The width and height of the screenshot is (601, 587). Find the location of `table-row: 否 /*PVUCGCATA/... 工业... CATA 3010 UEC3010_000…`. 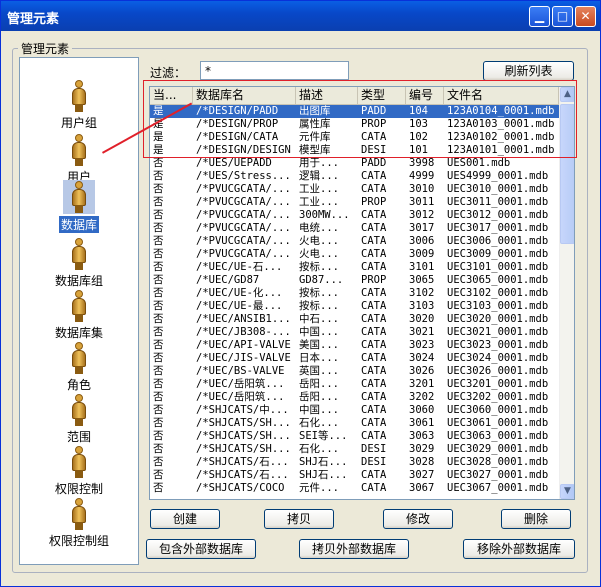

table-row: 否 /*PVUCGCATA/... 工业... CATA 3010 UEC3010_000… is located at coordinates (354, 189).